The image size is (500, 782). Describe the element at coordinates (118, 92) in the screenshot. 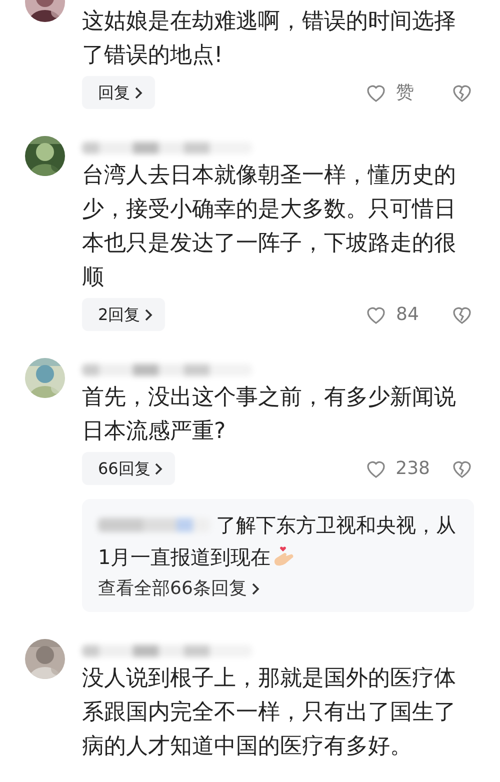

I see `replies-button: 回复` at that location.